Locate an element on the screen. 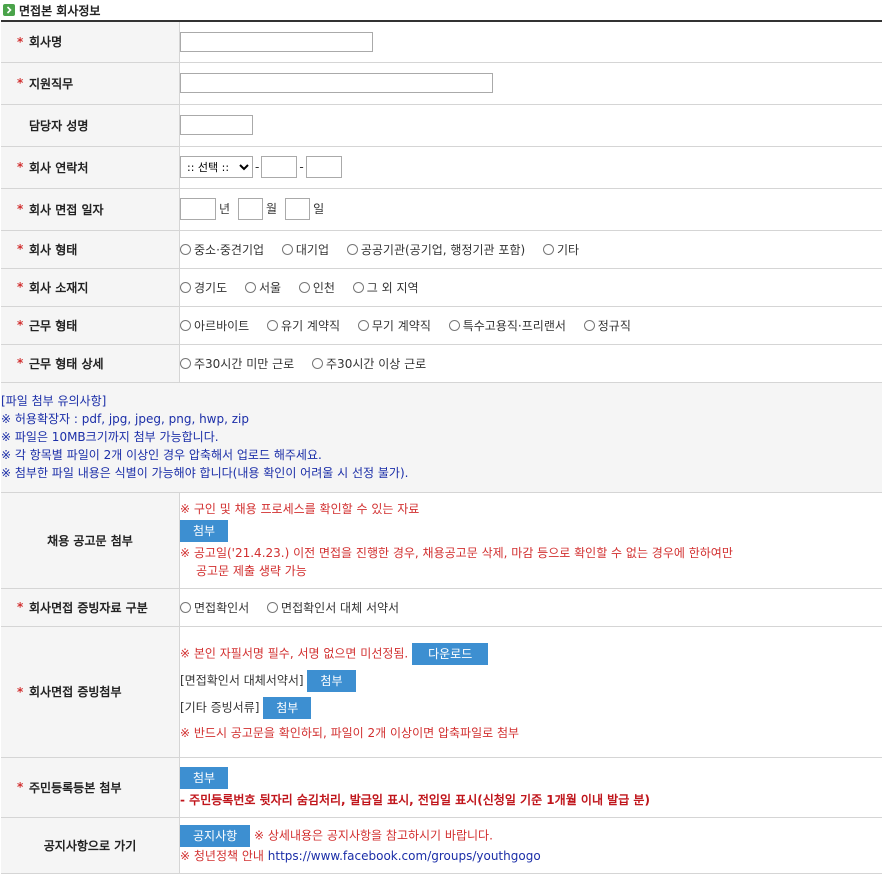  job-label: 지원직무 is located at coordinates (51, 83).